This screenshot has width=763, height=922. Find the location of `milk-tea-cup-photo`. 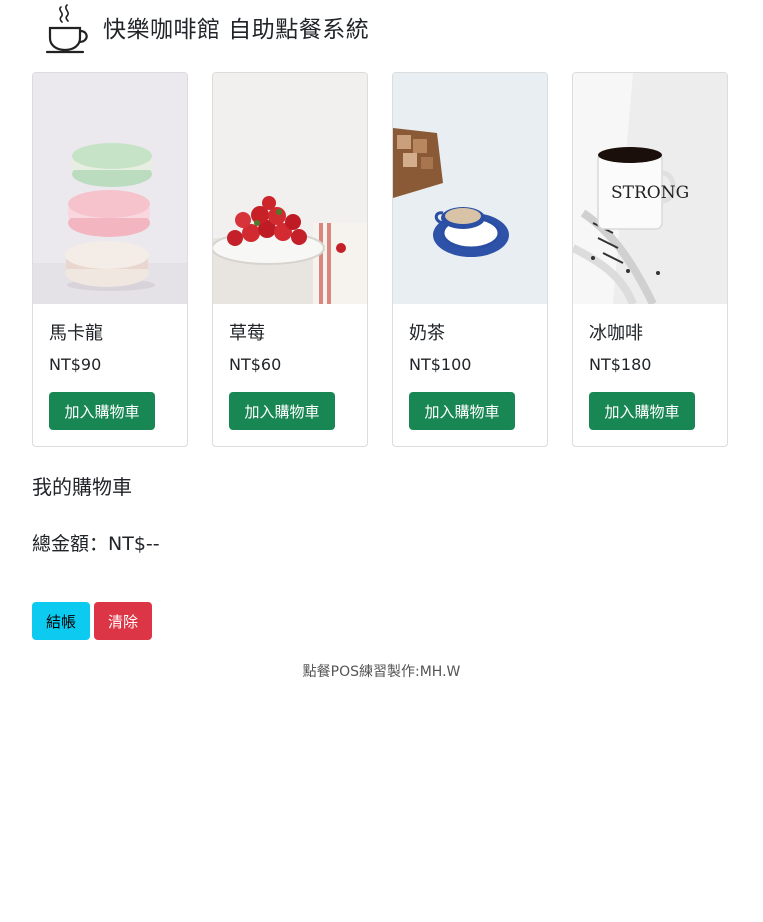

milk-tea-cup-photo is located at coordinates (470, 188).